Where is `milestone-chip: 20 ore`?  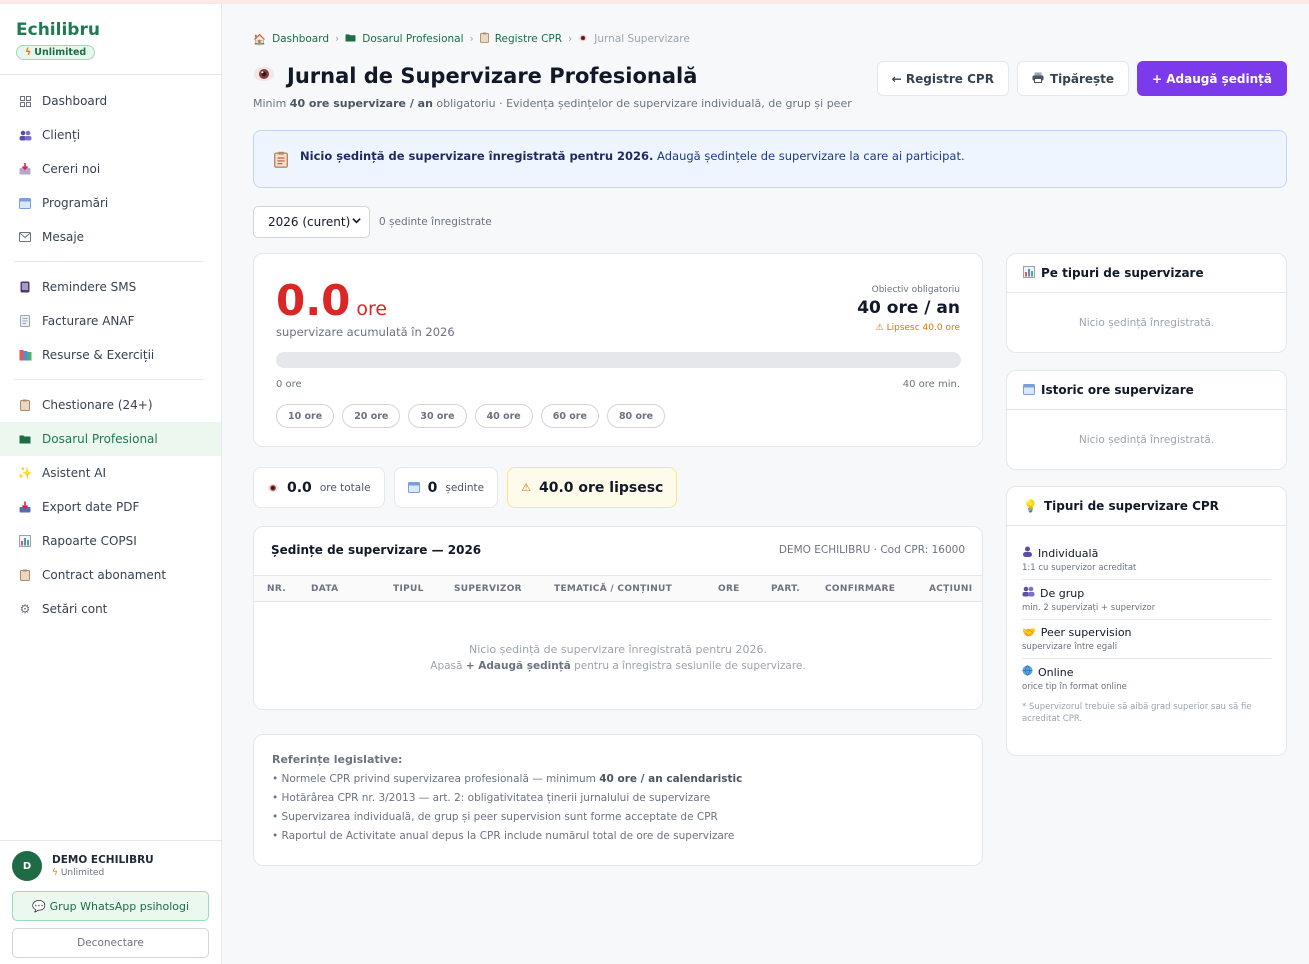 milestone-chip: 20 ore is located at coordinates (371, 416).